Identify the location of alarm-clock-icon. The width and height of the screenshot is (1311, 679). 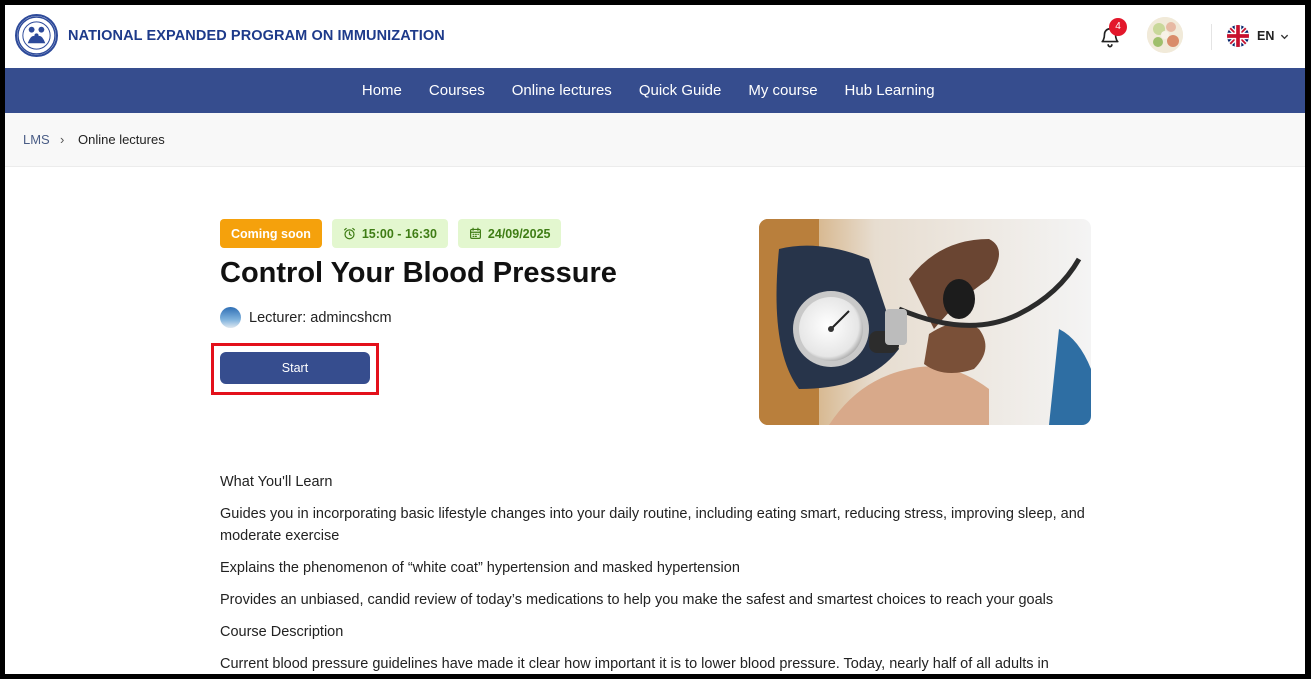
(349, 233).